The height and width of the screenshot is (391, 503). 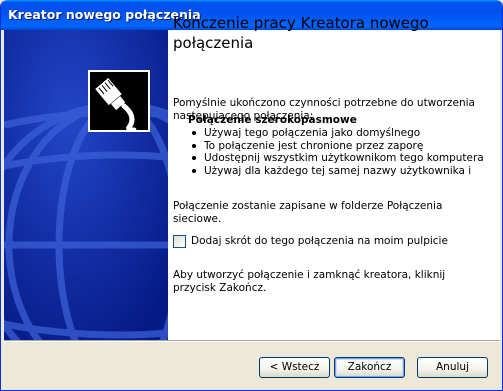 What do you see at coordinates (336, 133) in the screenshot?
I see `summary-item: Używaj tego połączenia jako domyślnego` at bounding box center [336, 133].